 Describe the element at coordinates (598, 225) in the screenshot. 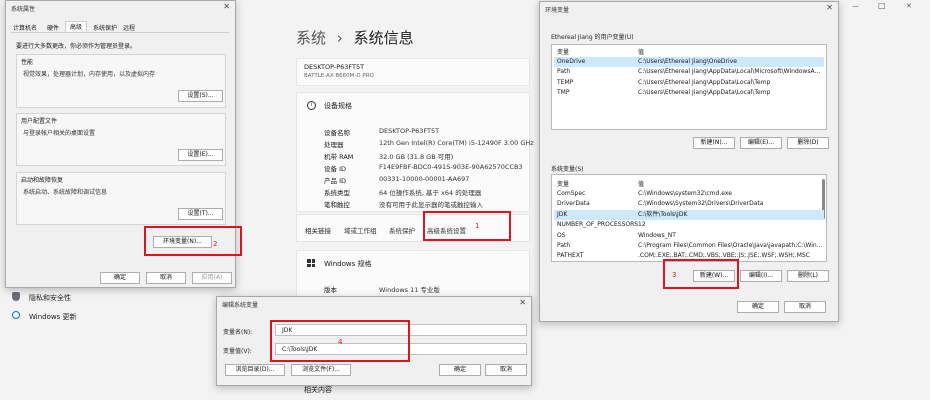

I see `variable-name-cell: NUMBER_OF_PROCESSORS` at that location.